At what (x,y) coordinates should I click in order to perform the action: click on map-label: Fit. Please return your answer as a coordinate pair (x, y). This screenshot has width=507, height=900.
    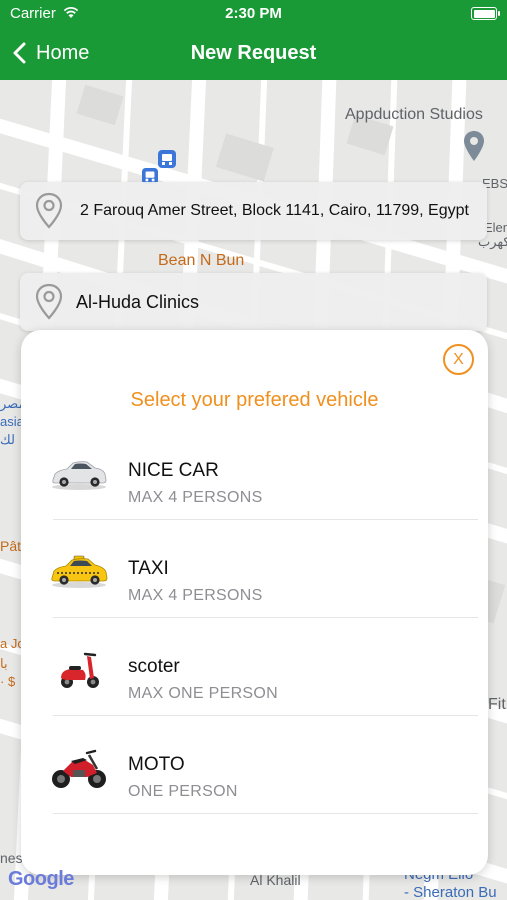
    Looking at the image, I should click on (497, 704).